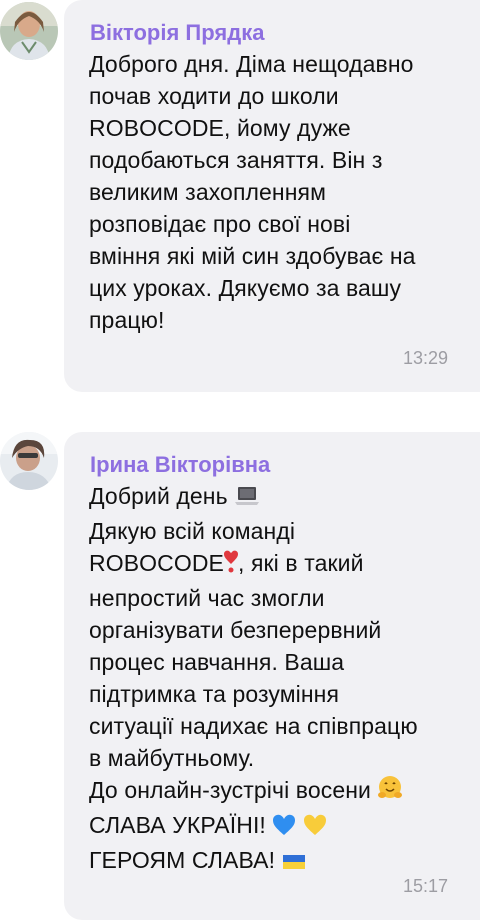 The width and height of the screenshot is (480, 920). I want to click on heart-exclamation-icon, so click(230, 566).